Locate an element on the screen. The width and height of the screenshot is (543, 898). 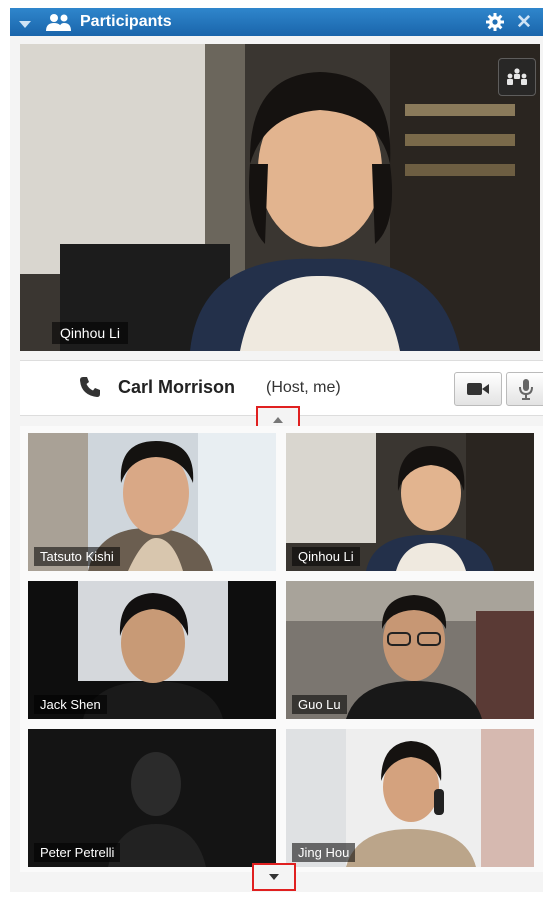
participants-icon is located at coordinates (59, 24).